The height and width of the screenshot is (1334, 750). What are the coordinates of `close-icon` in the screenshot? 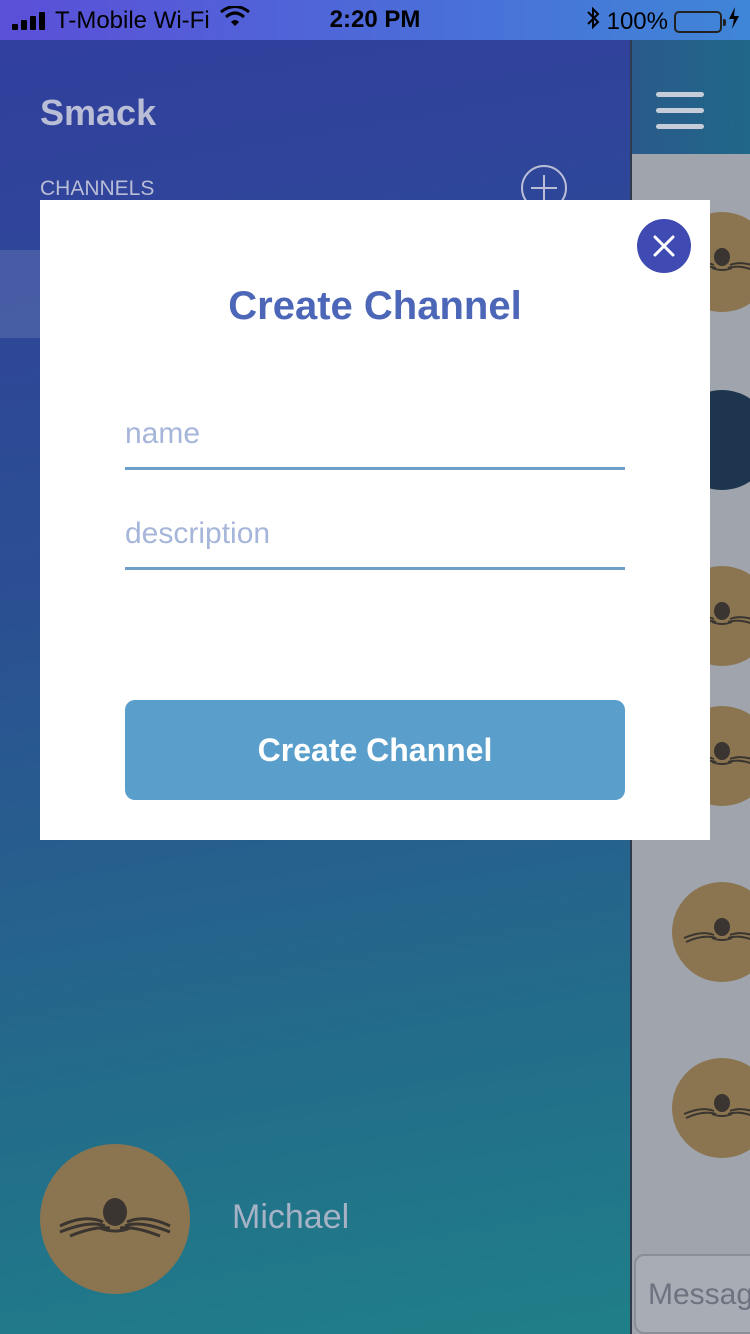 It's located at (664, 246).